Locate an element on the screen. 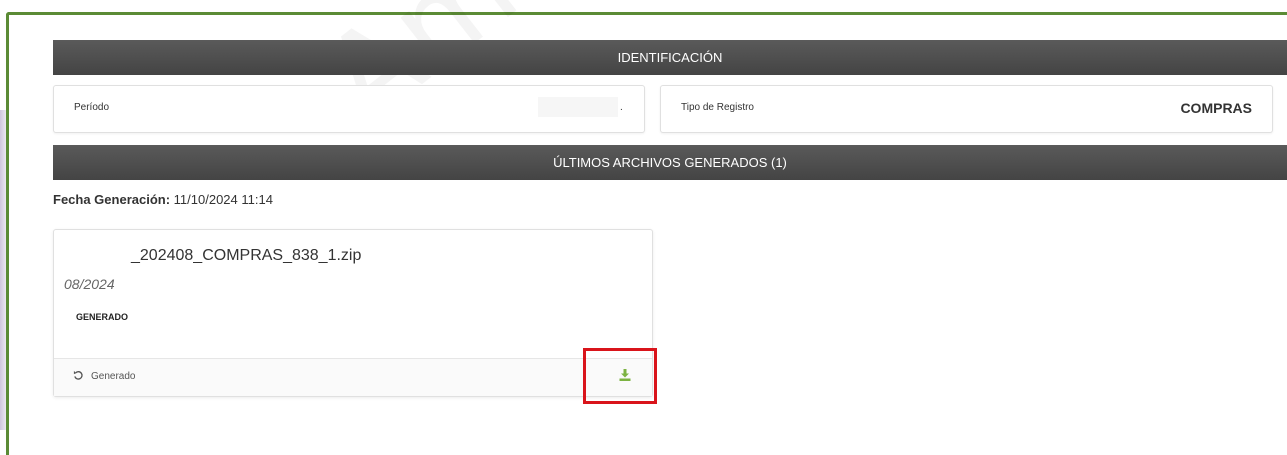 The width and height of the screenshot is (1287, 455). identificacion-header: IDENTIFICACIÓN is located at coordinates (670, 57).